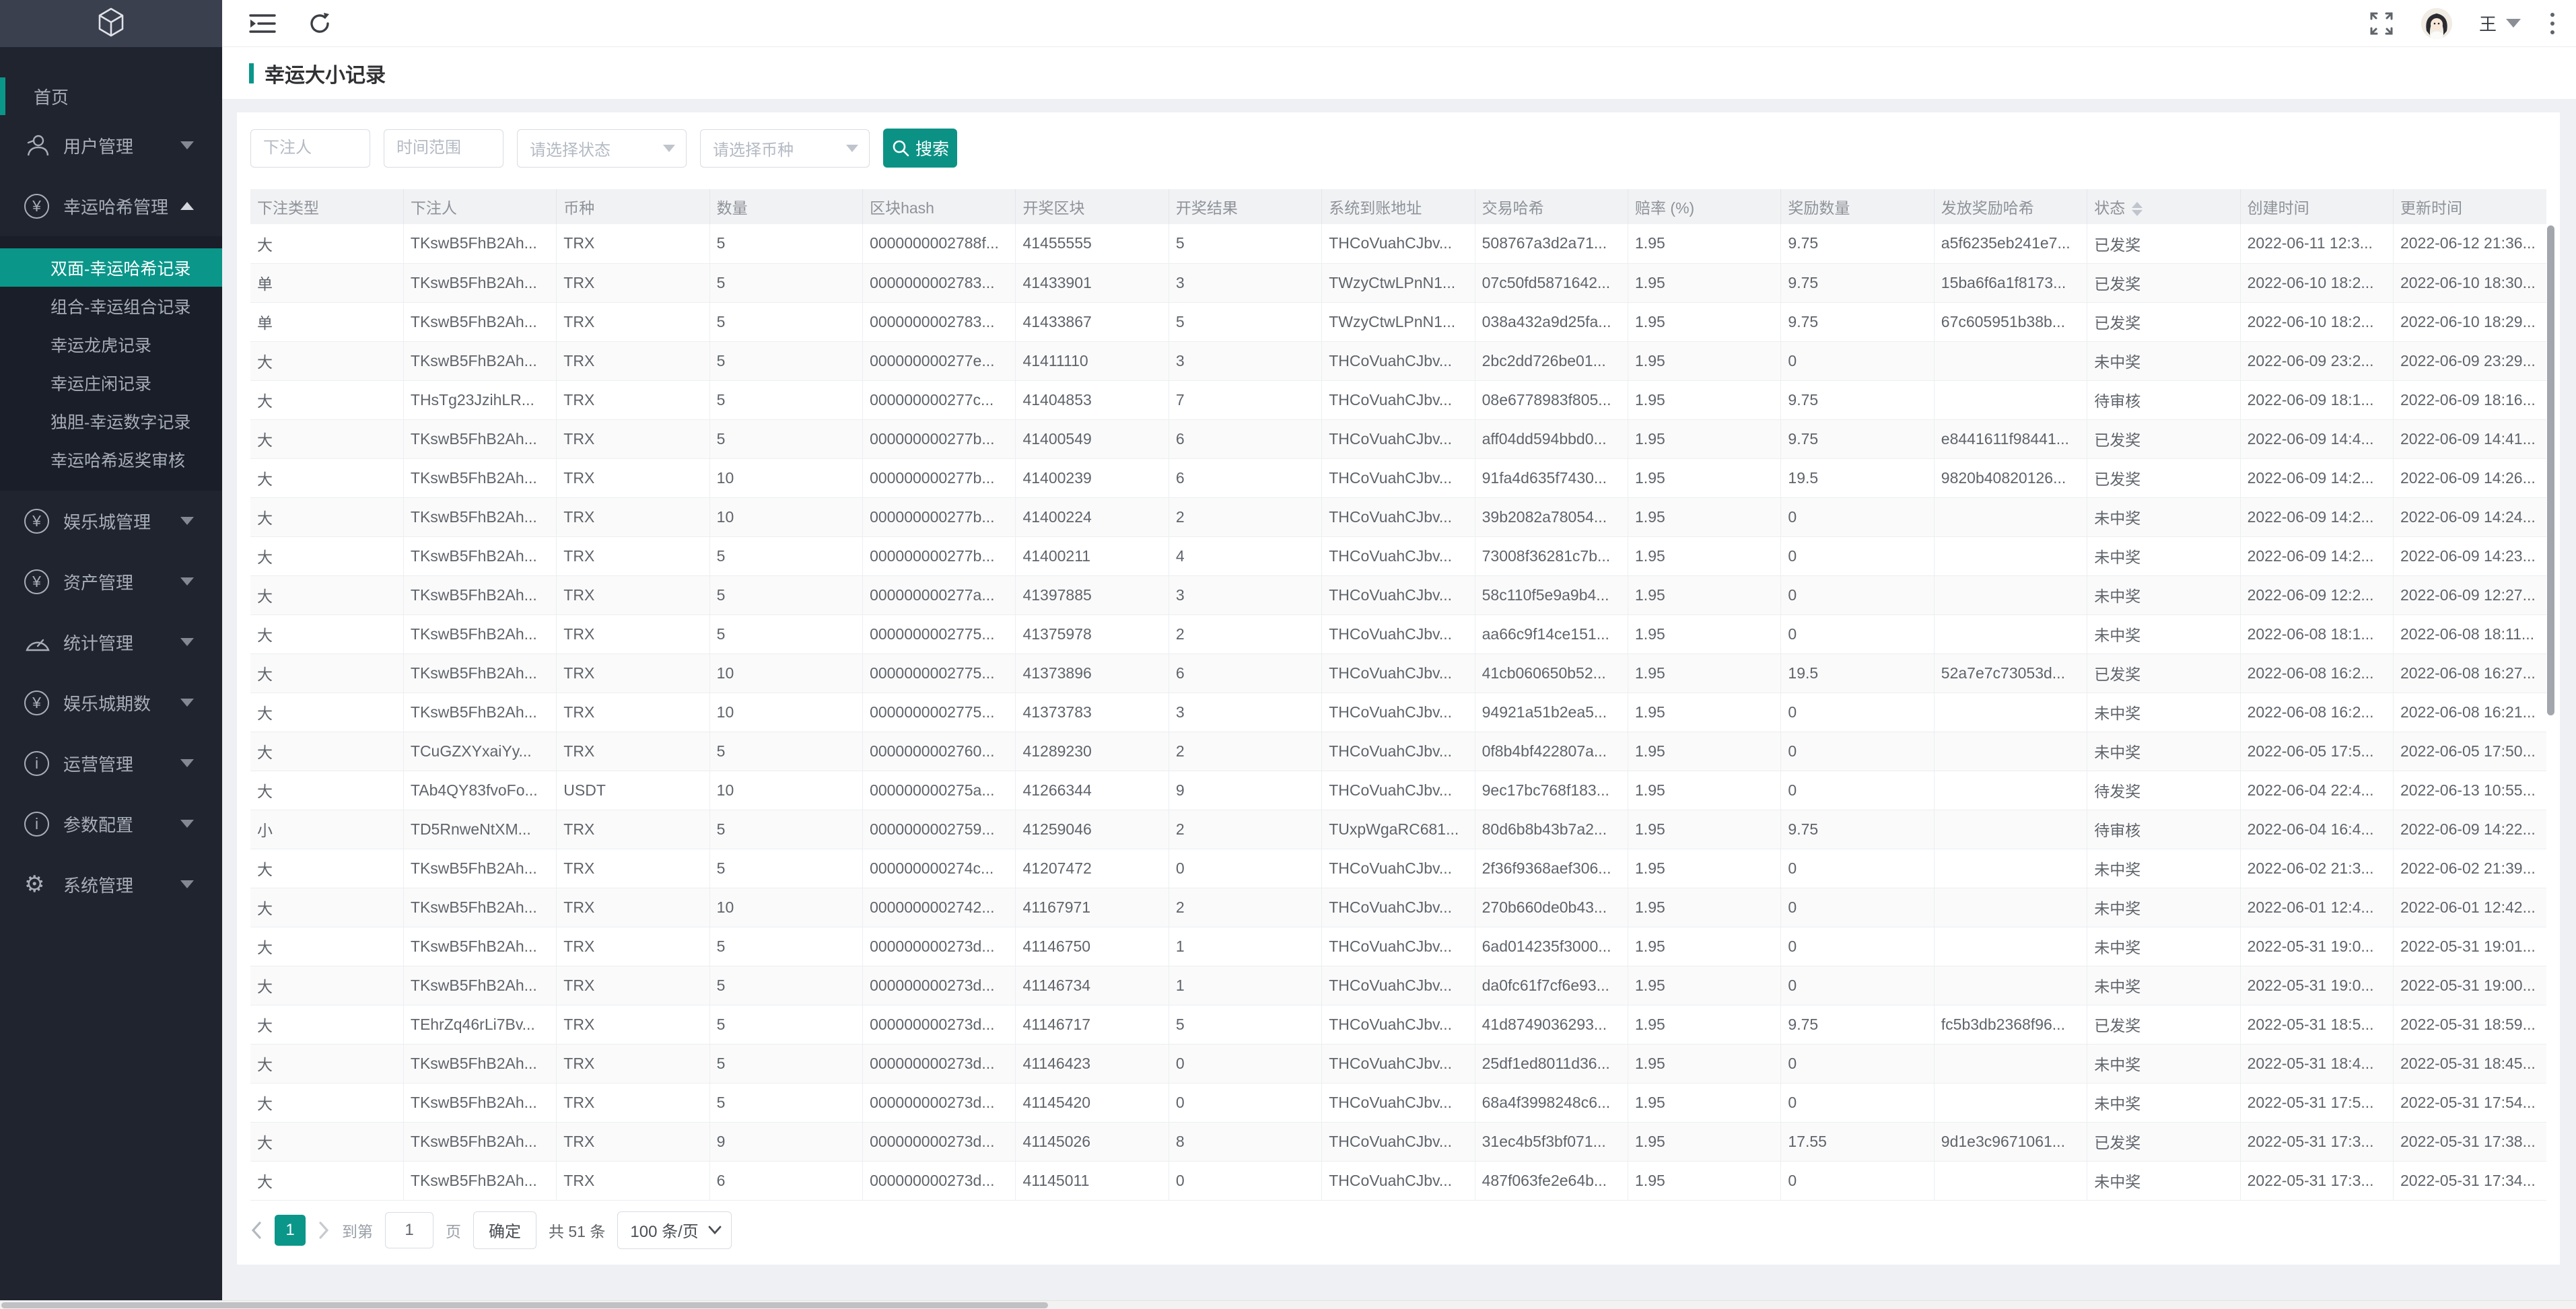  I want to click on page-button-1: 1, so click(290, 1230).